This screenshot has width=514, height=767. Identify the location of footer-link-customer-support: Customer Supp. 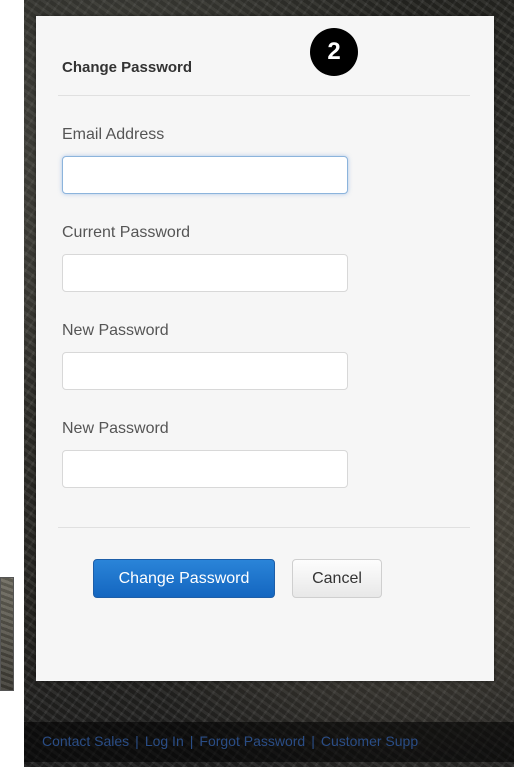
(369, 741).